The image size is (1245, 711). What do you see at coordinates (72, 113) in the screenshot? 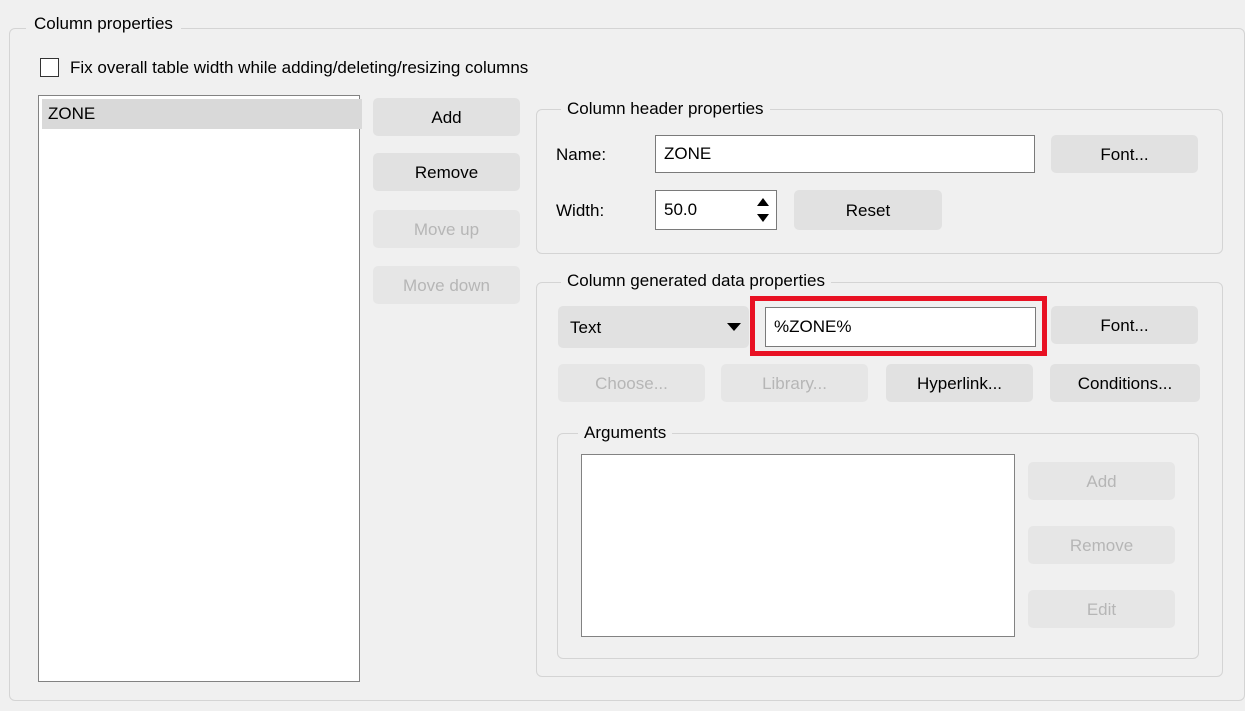
I see `list-item-label: ZONE` at bounding box center [72, 113].